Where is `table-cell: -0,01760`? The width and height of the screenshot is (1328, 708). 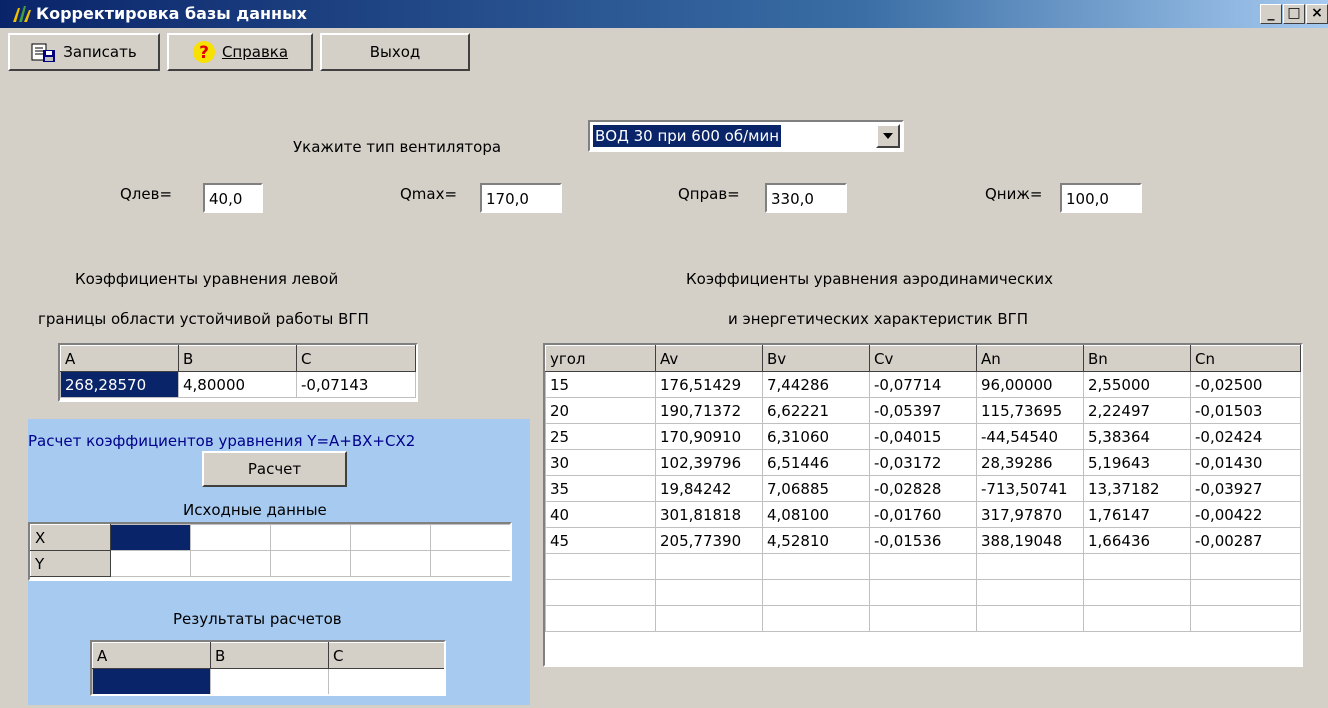
table-cell: -0,01760 is located at coordinates (923, 514).